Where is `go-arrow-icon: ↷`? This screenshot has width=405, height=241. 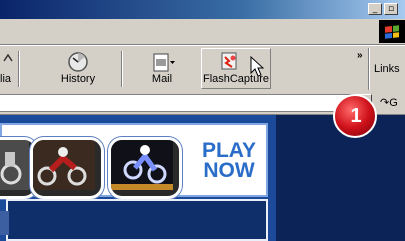 go-arrow-icon: ↷ is located at coordinates (385, 102).